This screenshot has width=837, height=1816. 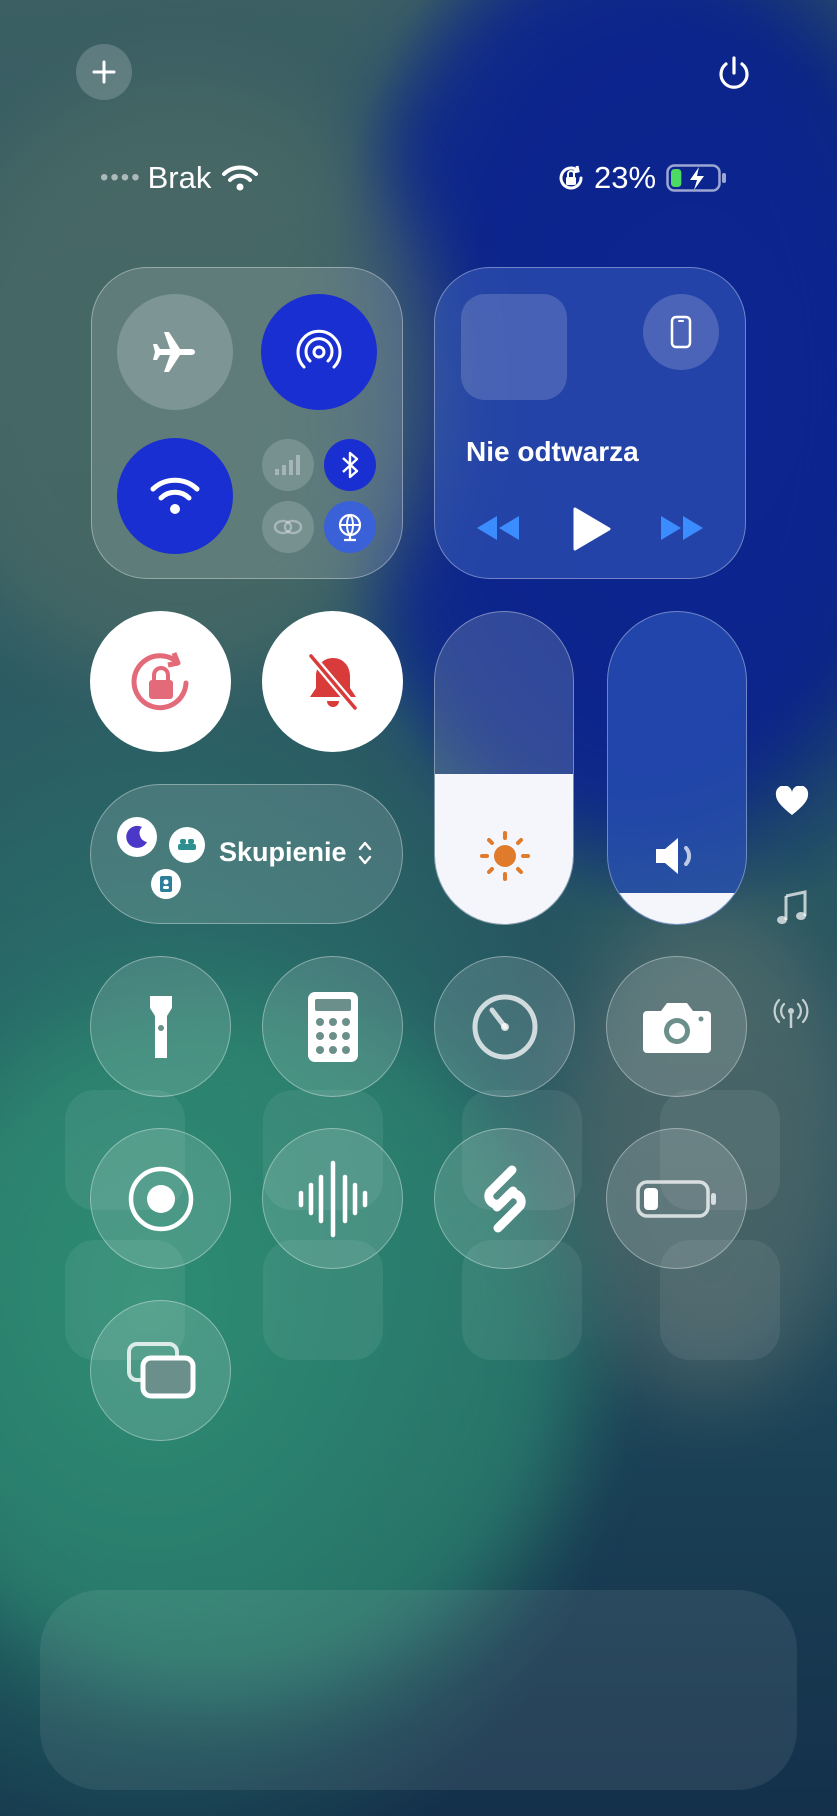 I want to click on album-art-placeholder, so click(x=514, y=347).